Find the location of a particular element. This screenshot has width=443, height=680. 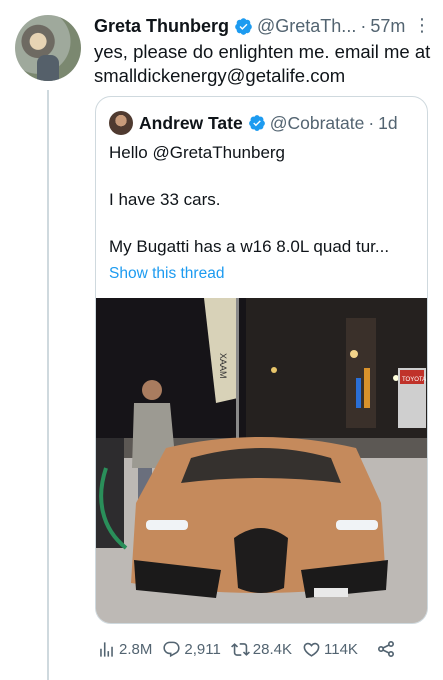

toyota-sign-text: TOYOTA is located at coordinates (414, 380).